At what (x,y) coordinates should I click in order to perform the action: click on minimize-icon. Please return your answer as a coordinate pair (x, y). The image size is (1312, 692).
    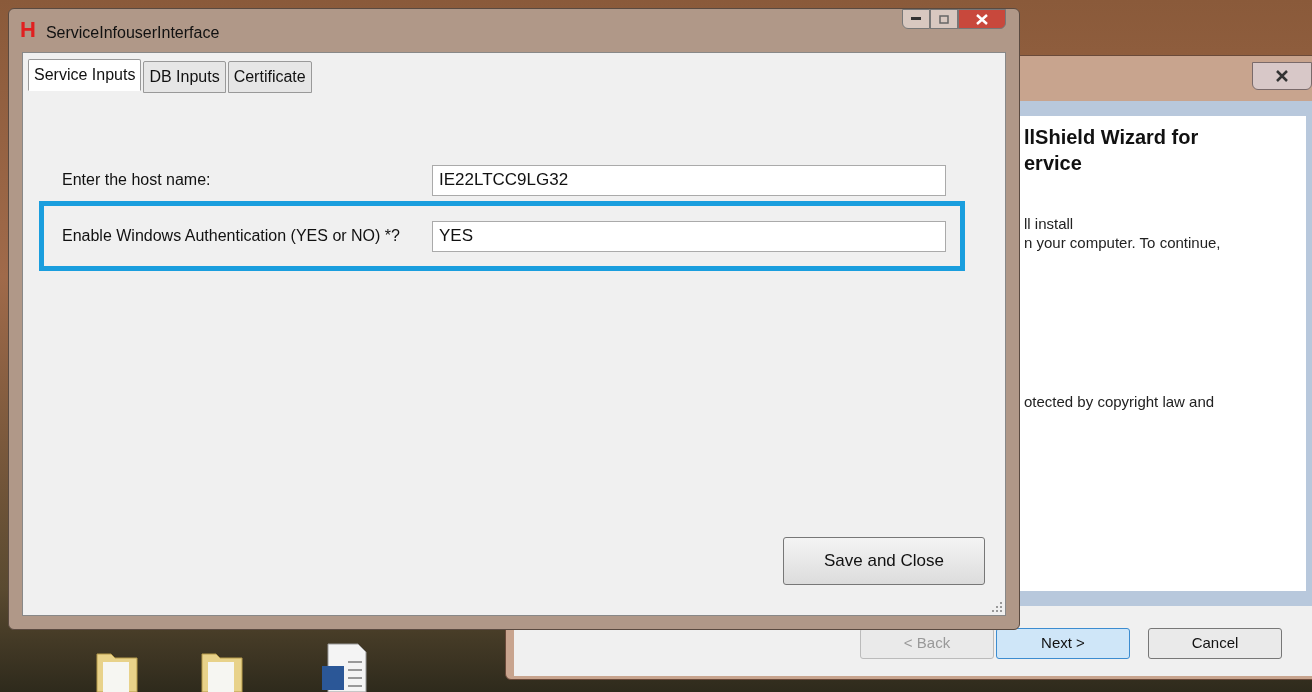
    Looking at the image, I should click on (916, 19).